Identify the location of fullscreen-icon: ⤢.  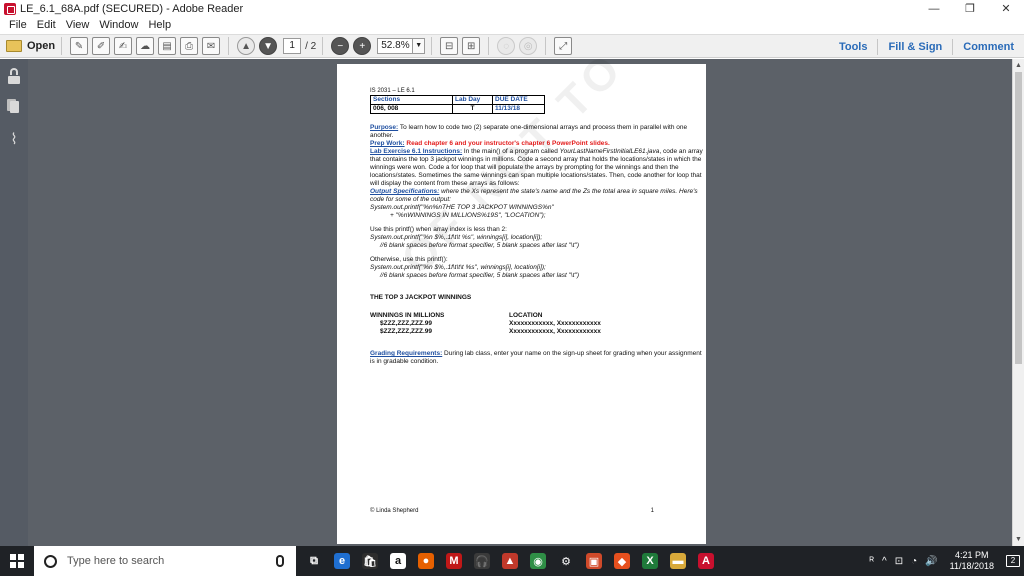
(563, 46).